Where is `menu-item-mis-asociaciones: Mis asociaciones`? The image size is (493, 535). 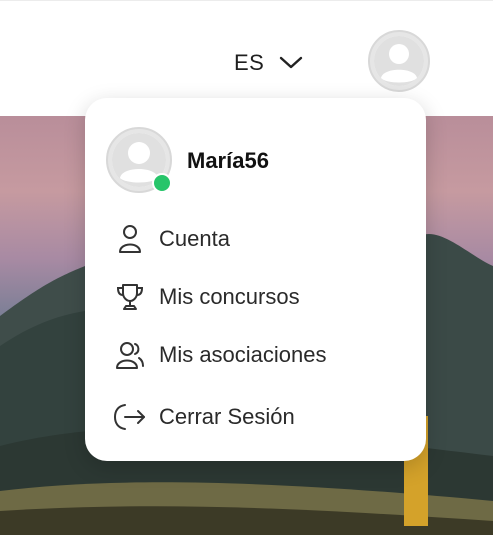
menu-item-mis-asociaciones: Mis asociaciones is located at coordinates (220, 355).